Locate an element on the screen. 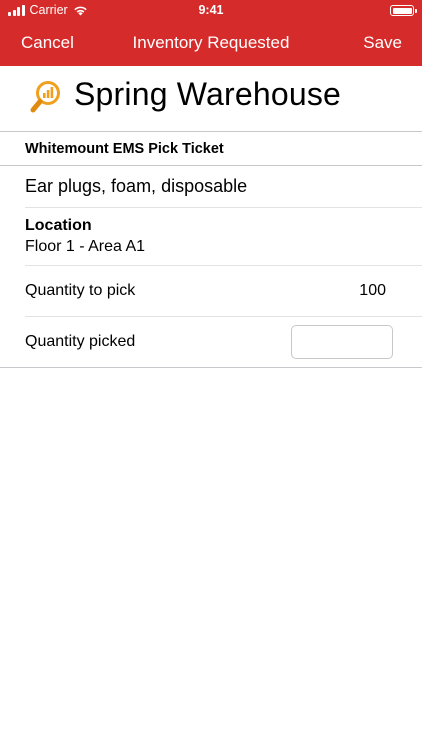  quantity-picked-row: Quantity picked is located at coordinates (211, 342).